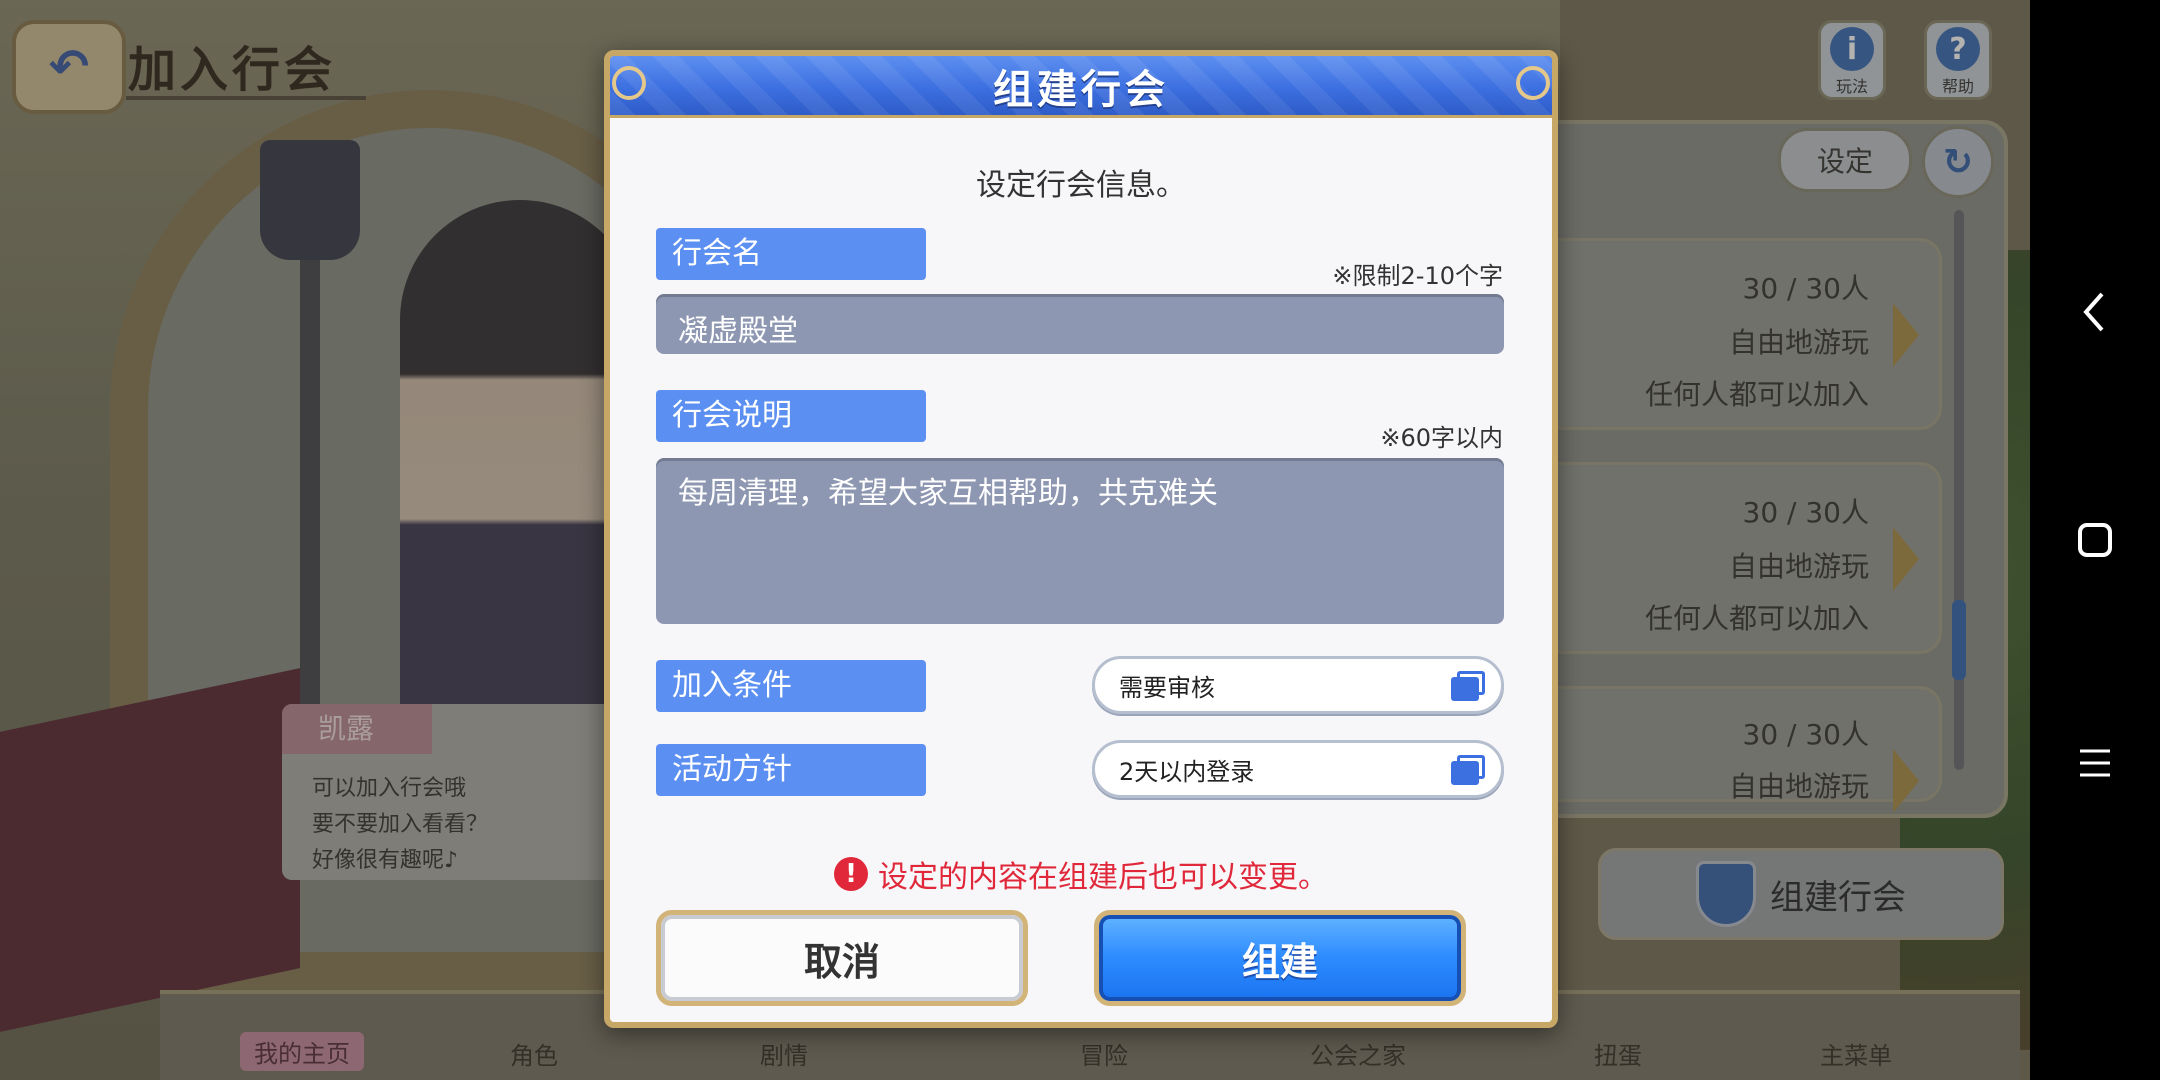  Describe the element at coordinates (2095, 540) in the screenshot. I see `home-nav-icon` at that location.